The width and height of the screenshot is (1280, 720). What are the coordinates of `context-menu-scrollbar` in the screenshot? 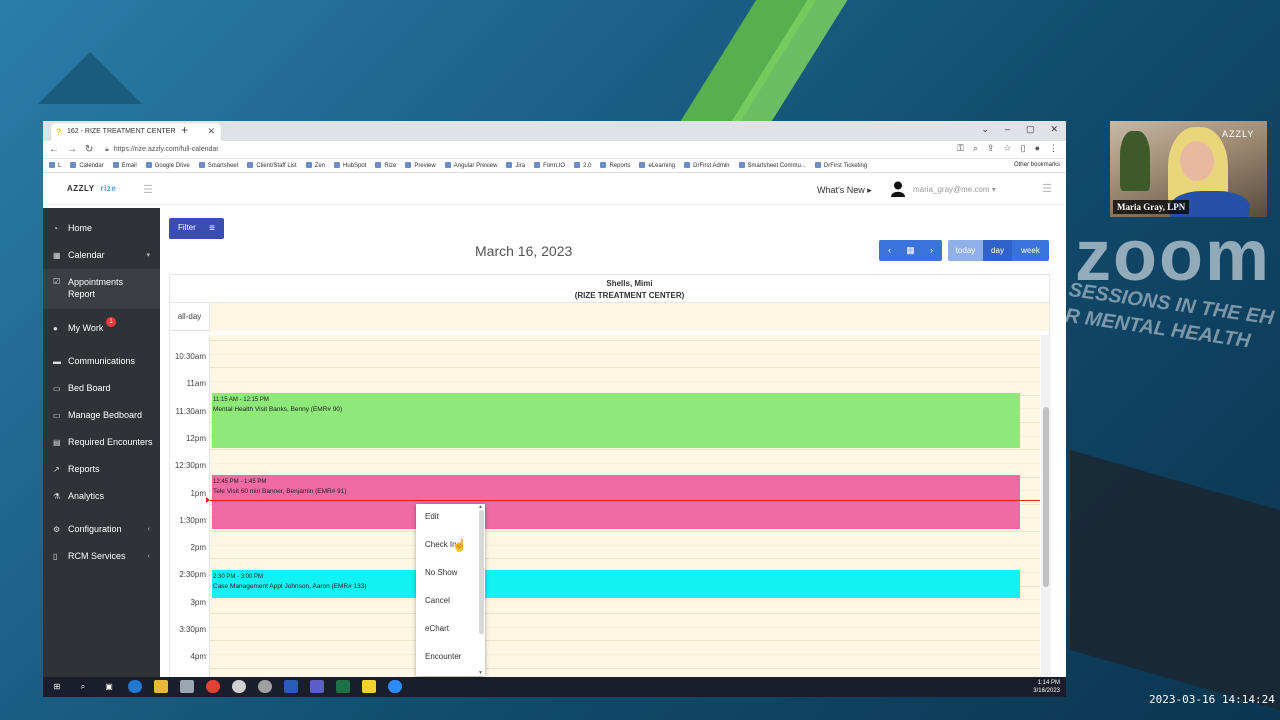 It's located at (481, 572).